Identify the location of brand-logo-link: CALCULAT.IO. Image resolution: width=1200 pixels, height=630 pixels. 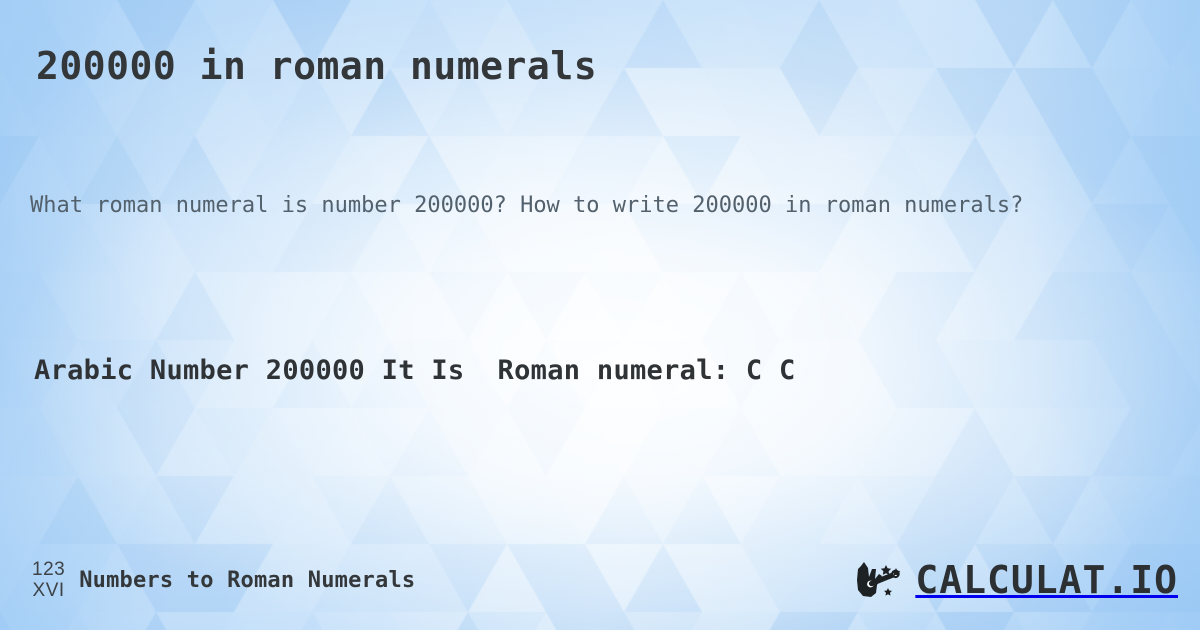
(1016, 580).